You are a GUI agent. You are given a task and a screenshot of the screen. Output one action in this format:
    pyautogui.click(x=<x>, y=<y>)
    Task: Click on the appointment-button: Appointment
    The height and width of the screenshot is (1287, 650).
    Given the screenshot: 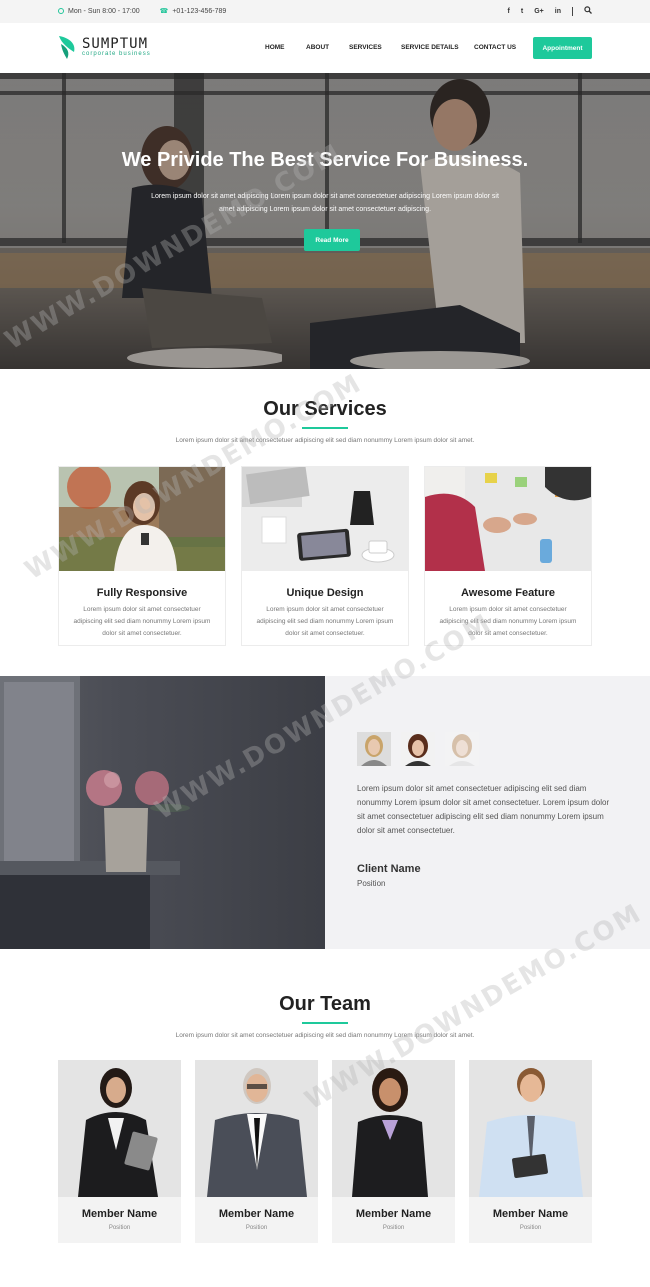 What is the action you would take?
    pyautogui.click(x=562, y=48)
    